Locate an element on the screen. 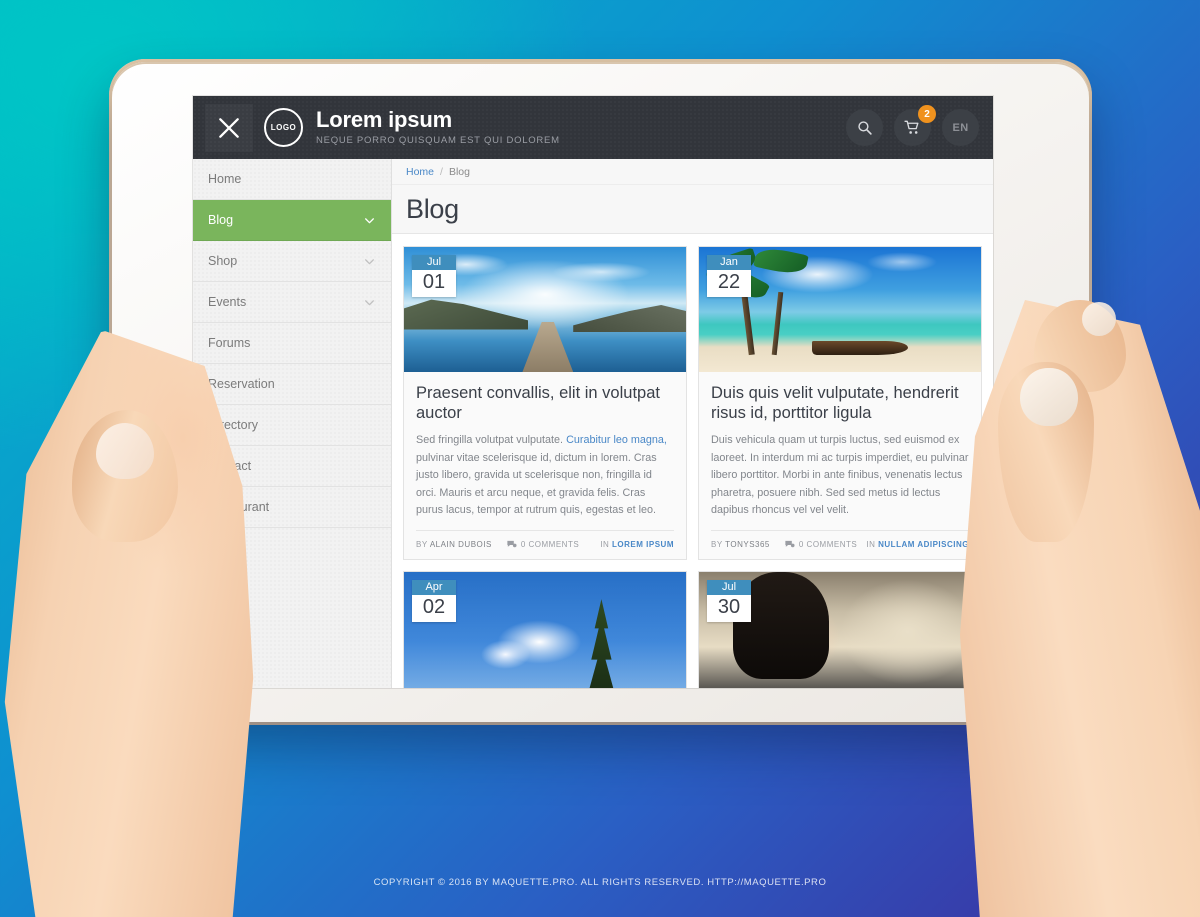 This screenshot has height=917, width=1200. sidebar-item-shop: Shop is located at coordinates (292, 261).